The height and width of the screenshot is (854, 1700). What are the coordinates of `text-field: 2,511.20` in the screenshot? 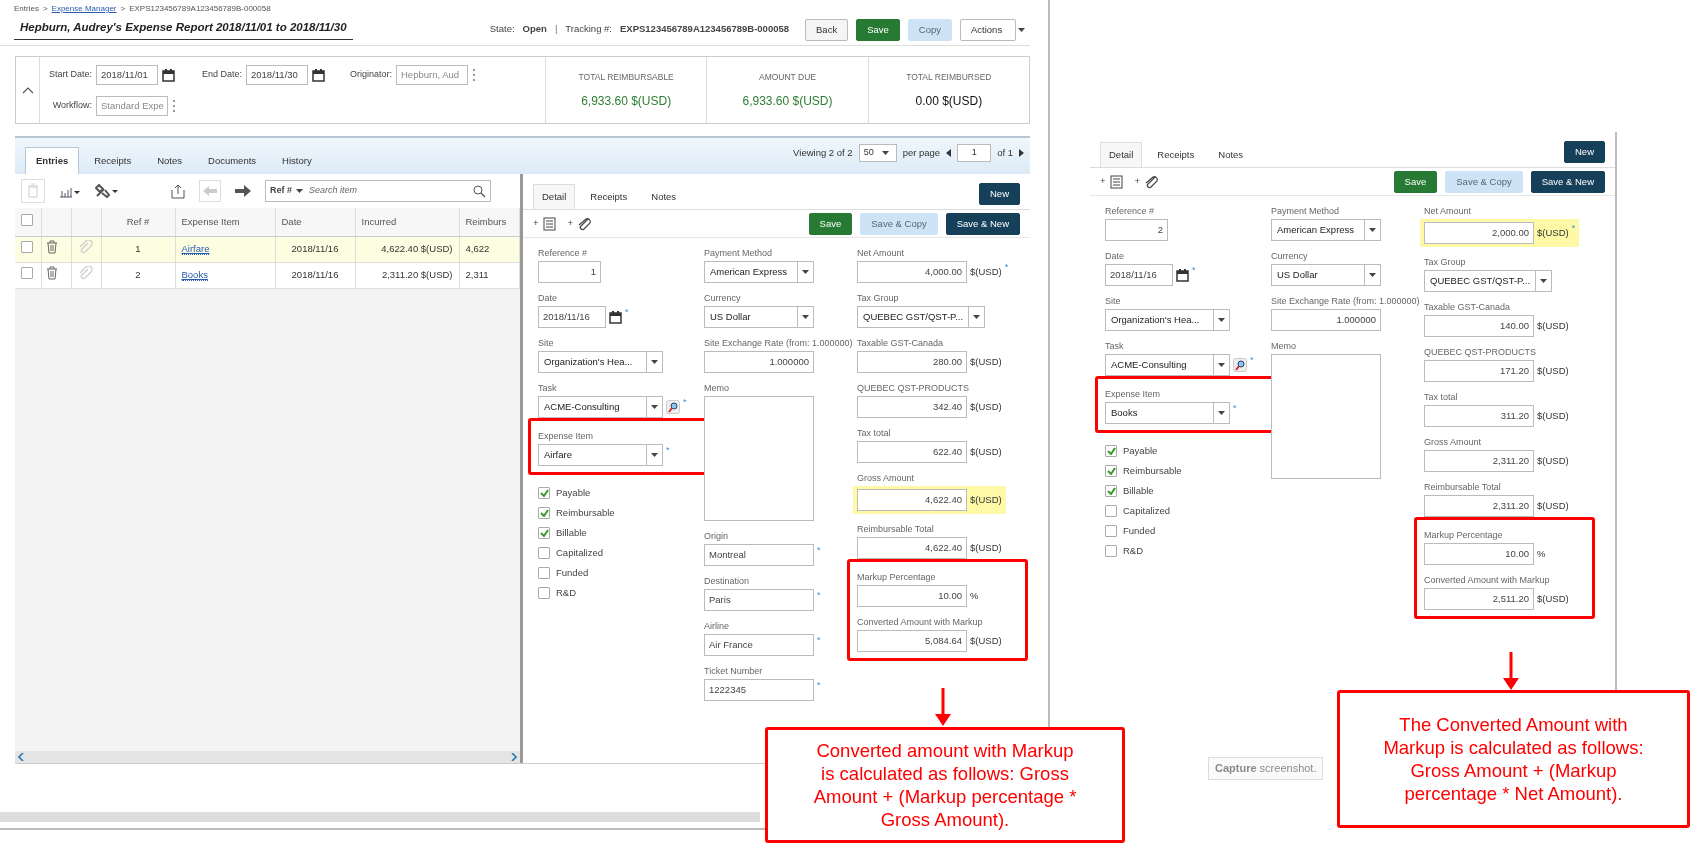 It's located at (1479, 599).